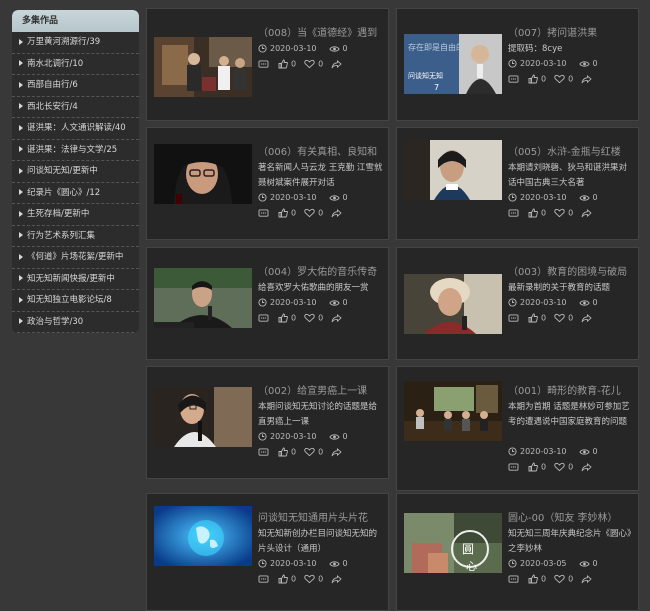  Describe the element at coordinates (345, 436) in the screenshot. I see `view-count: 0` at that location.